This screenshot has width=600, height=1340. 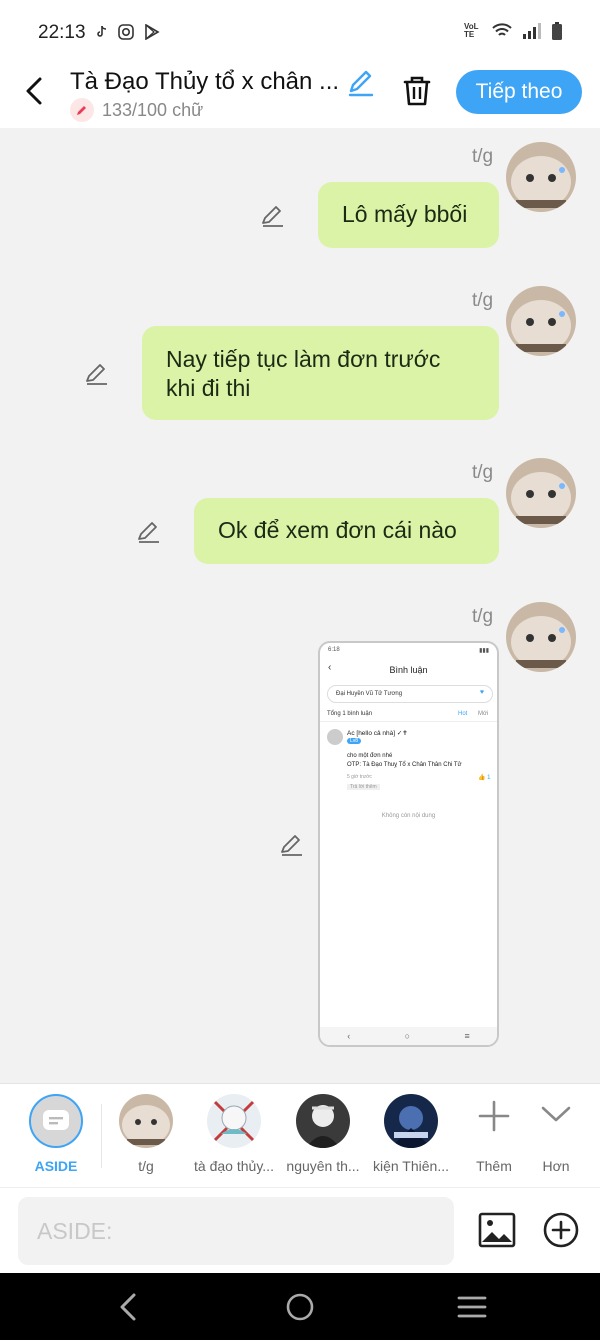 I want to click on pencil-warning-icon, so click(x=82, y=110).